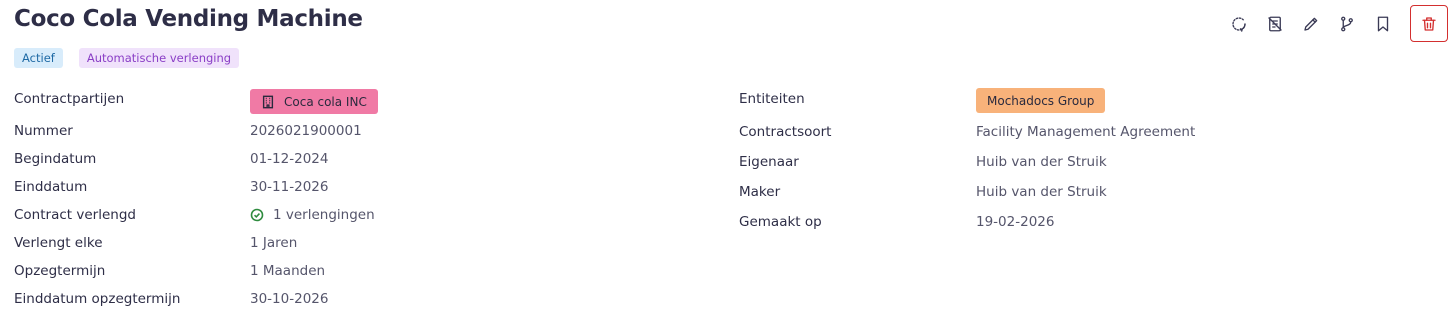  I want to click on pencil-icon, so click(1311, 24).